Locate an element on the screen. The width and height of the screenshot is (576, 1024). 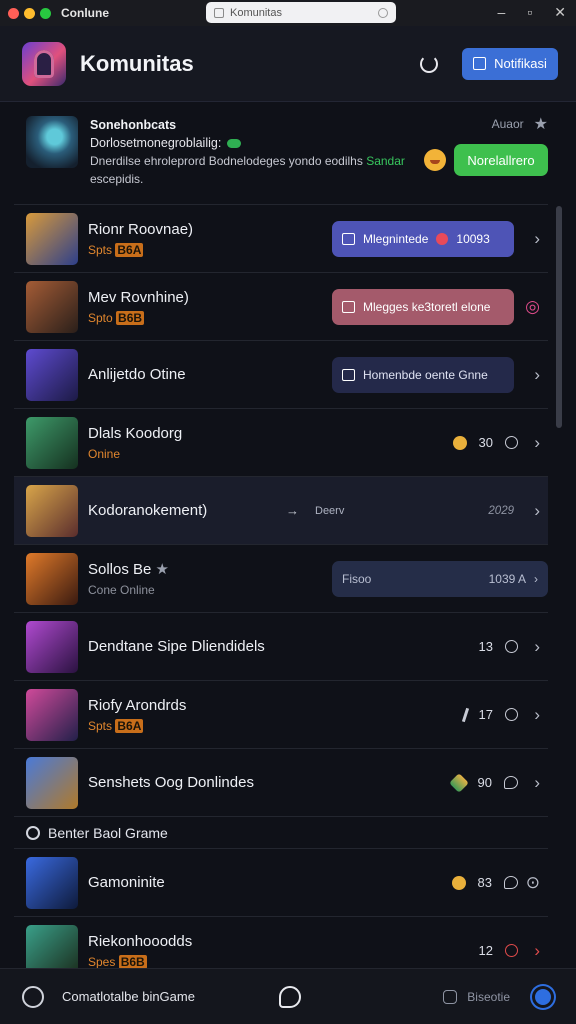
featured-time: Auaor is located at coordinates (507, 124).